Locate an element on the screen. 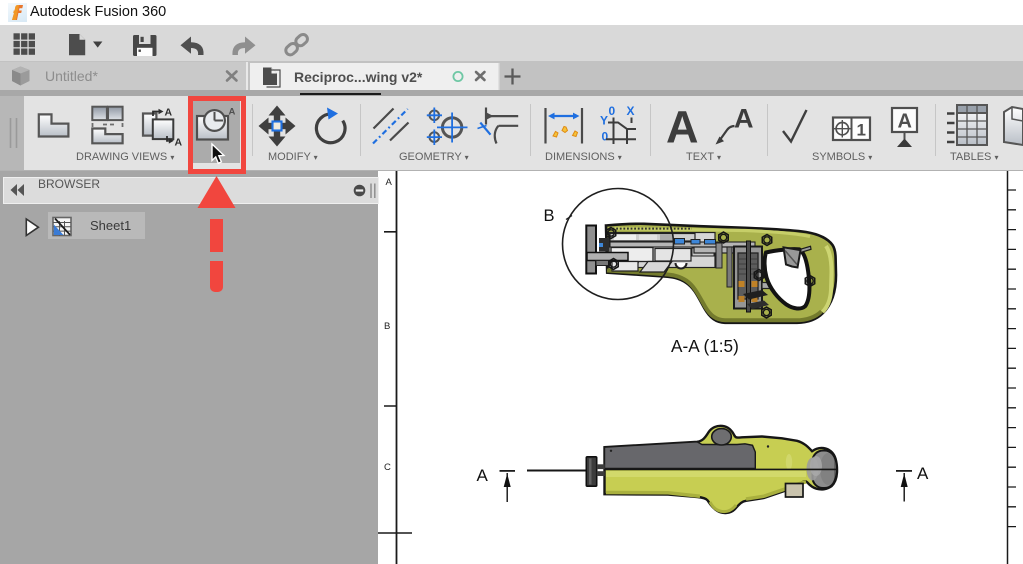  svg-text: C is located at coordinates (387, 467).